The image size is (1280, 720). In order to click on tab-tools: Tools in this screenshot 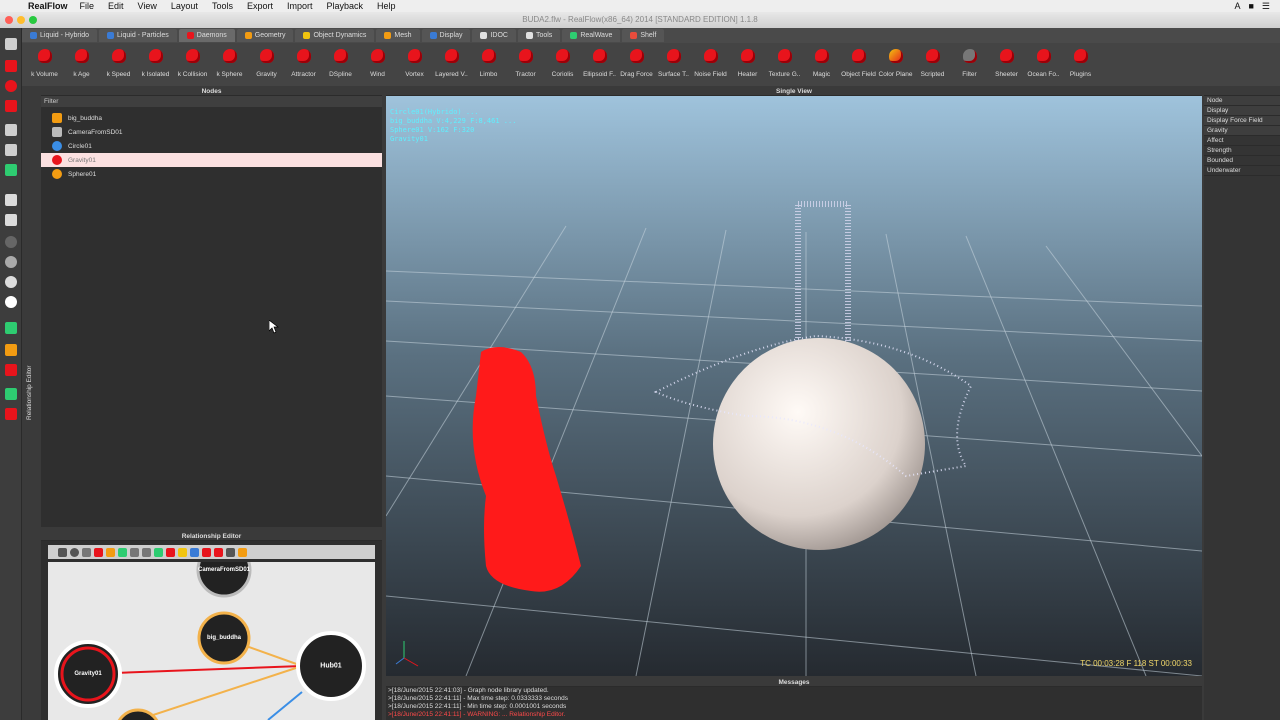, I will do `click(539, 35)`.